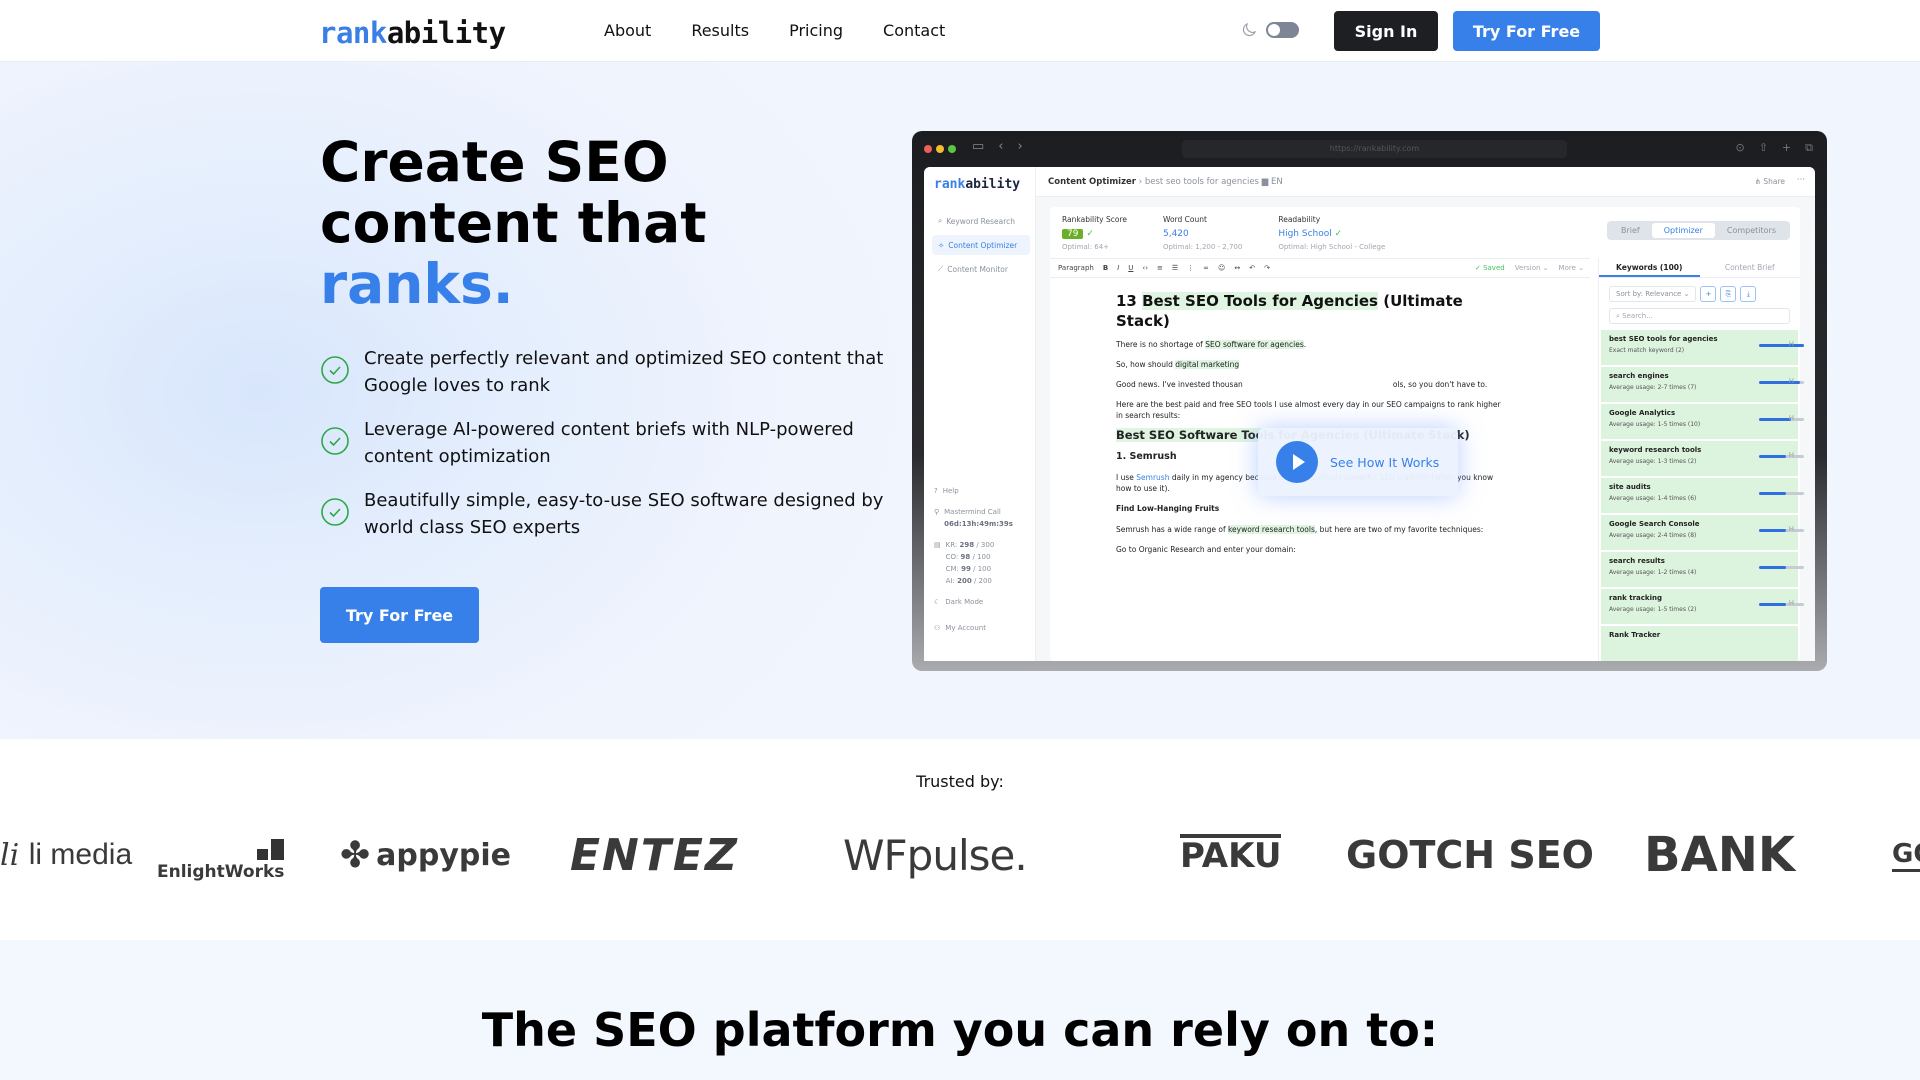 The width and height of the screenshot is (1920, 1080). What do you see at coordinates (1384, 462) in the screenshot?
I see `see-how-it-works-label: See How It Works` at bounding box center [1384, 462].